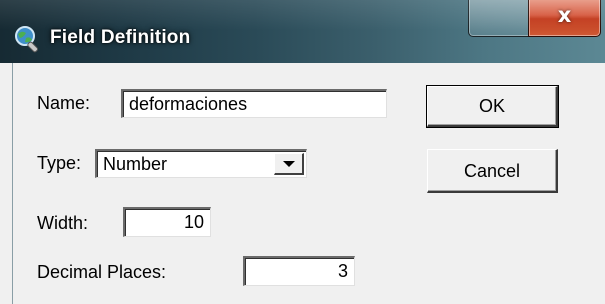 The width and height of the screenshot is (605, 304). What do you see at coordinates (299, 271) in the screenshot?
I see `decimal-places-input: 3` at bounding box center [299, 271].